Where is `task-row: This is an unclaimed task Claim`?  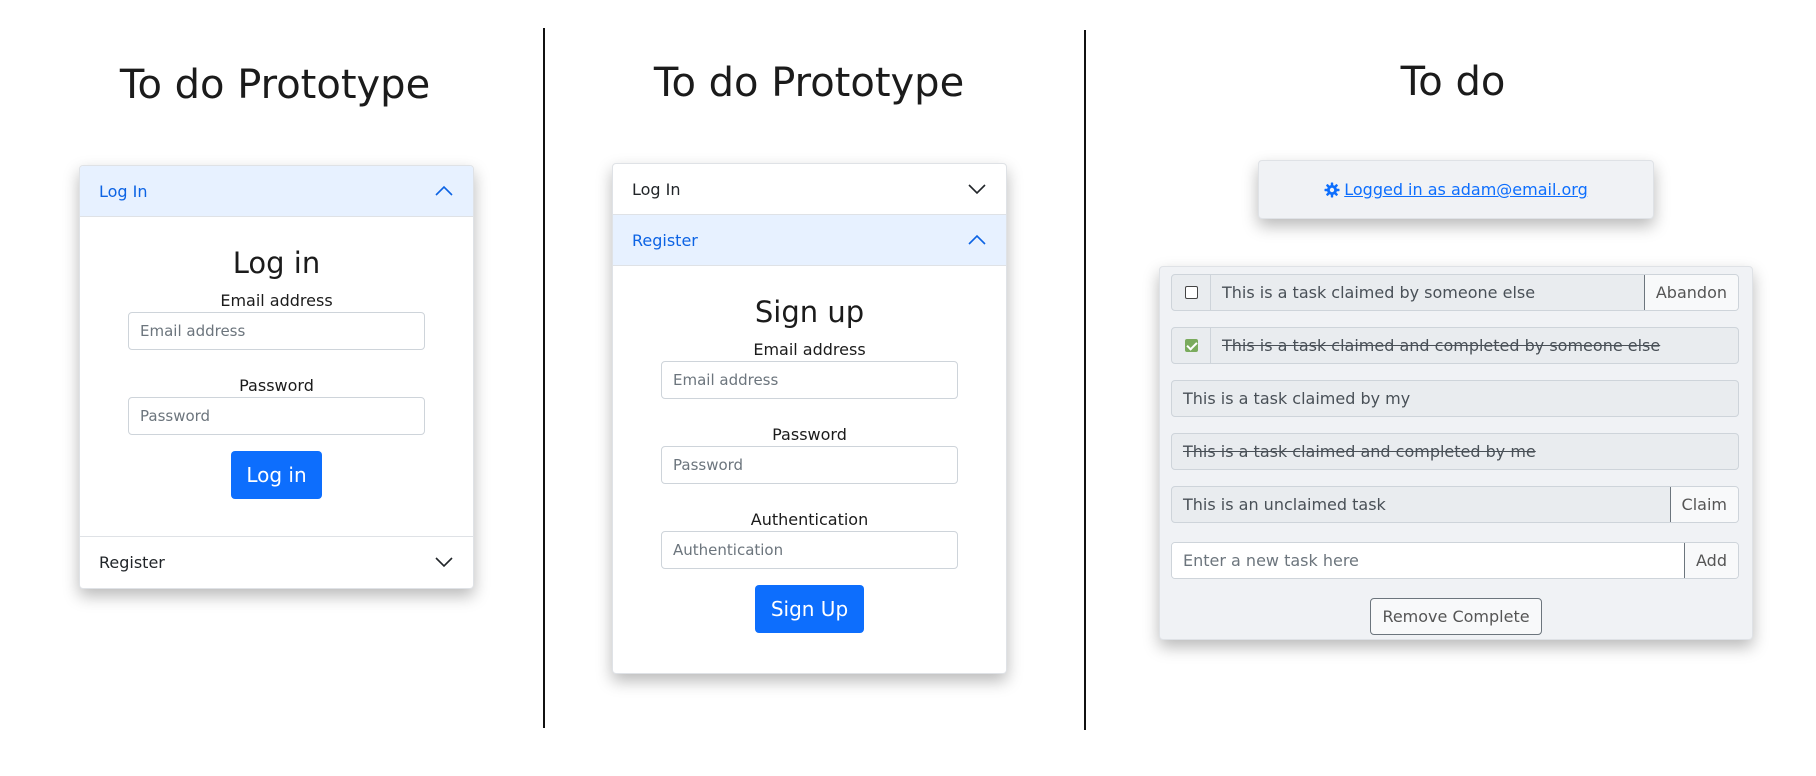 task-row: This is an unclaimed task Claim is located at coordinates (1455, 504).